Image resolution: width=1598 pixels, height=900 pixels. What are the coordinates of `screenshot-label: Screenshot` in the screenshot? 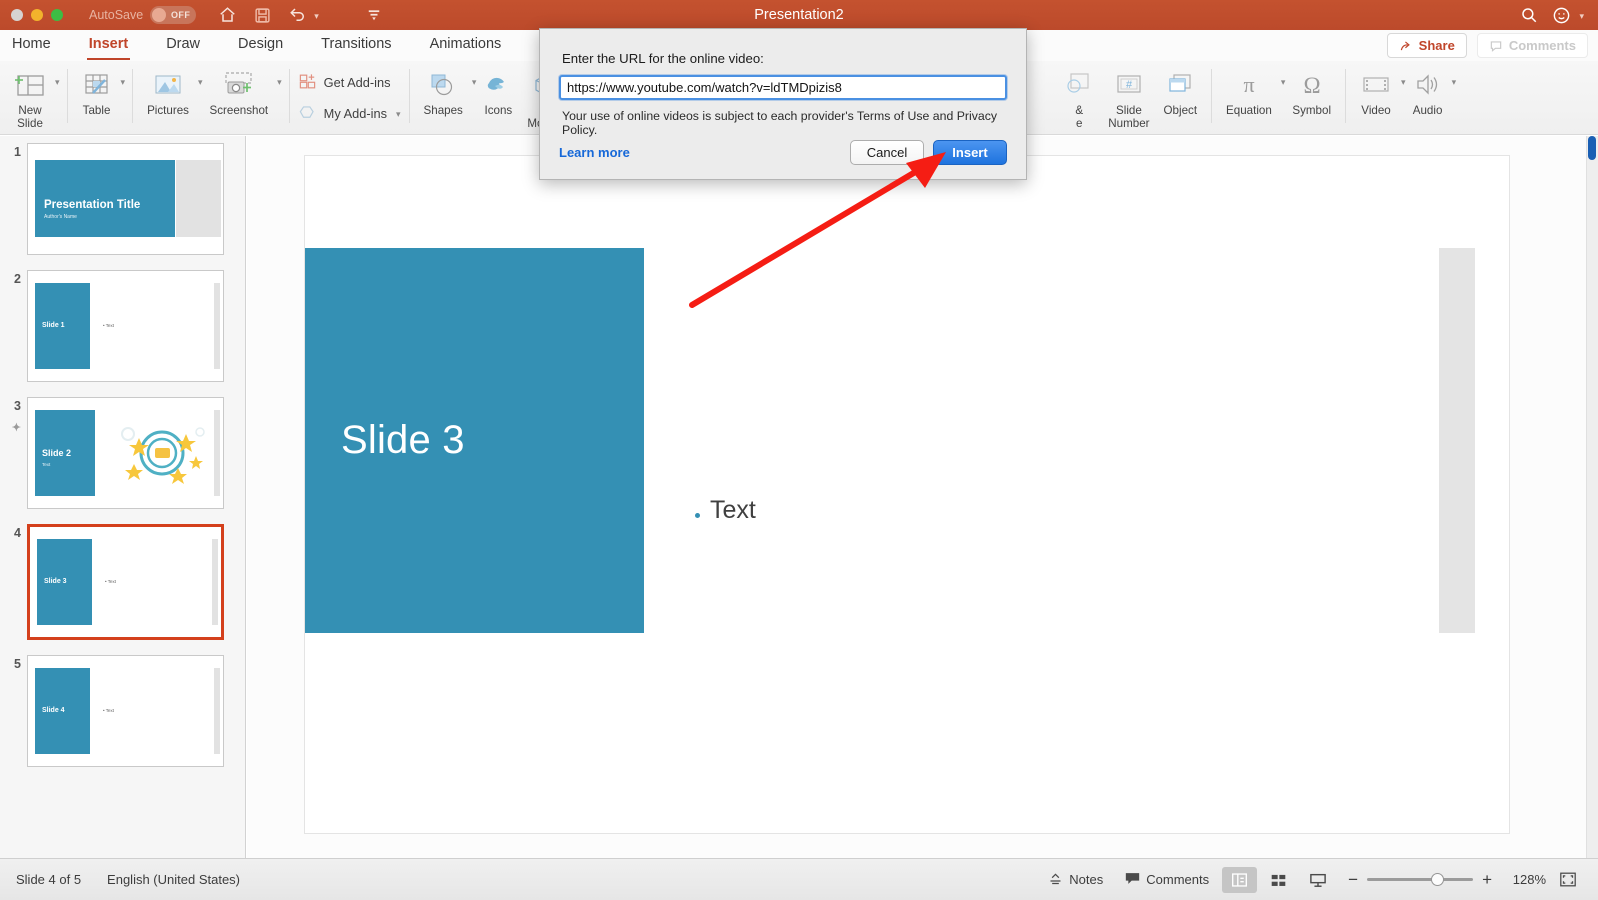 It's located at (239, 110).